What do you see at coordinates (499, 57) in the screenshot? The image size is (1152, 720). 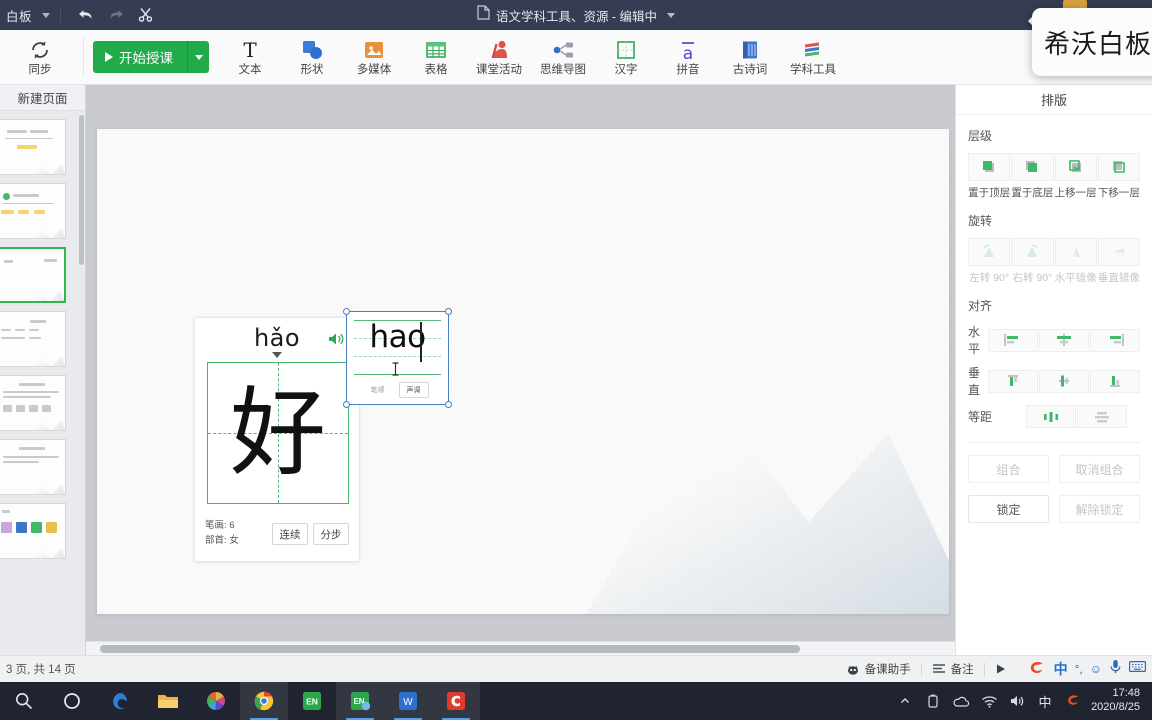 I see `ribbon-item-classroom-activity: 课堂活动` at bounding box center [499, 57].